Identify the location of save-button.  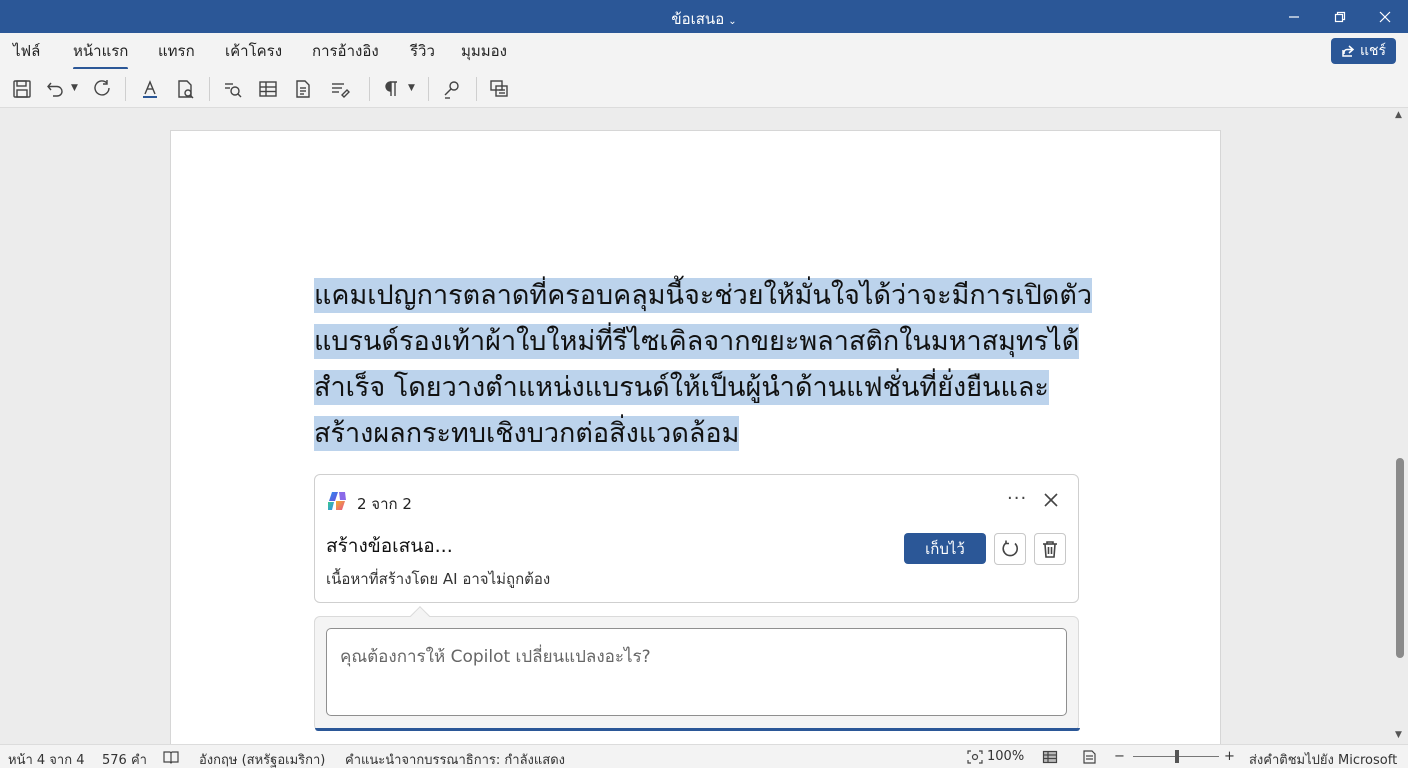
(22, 89).